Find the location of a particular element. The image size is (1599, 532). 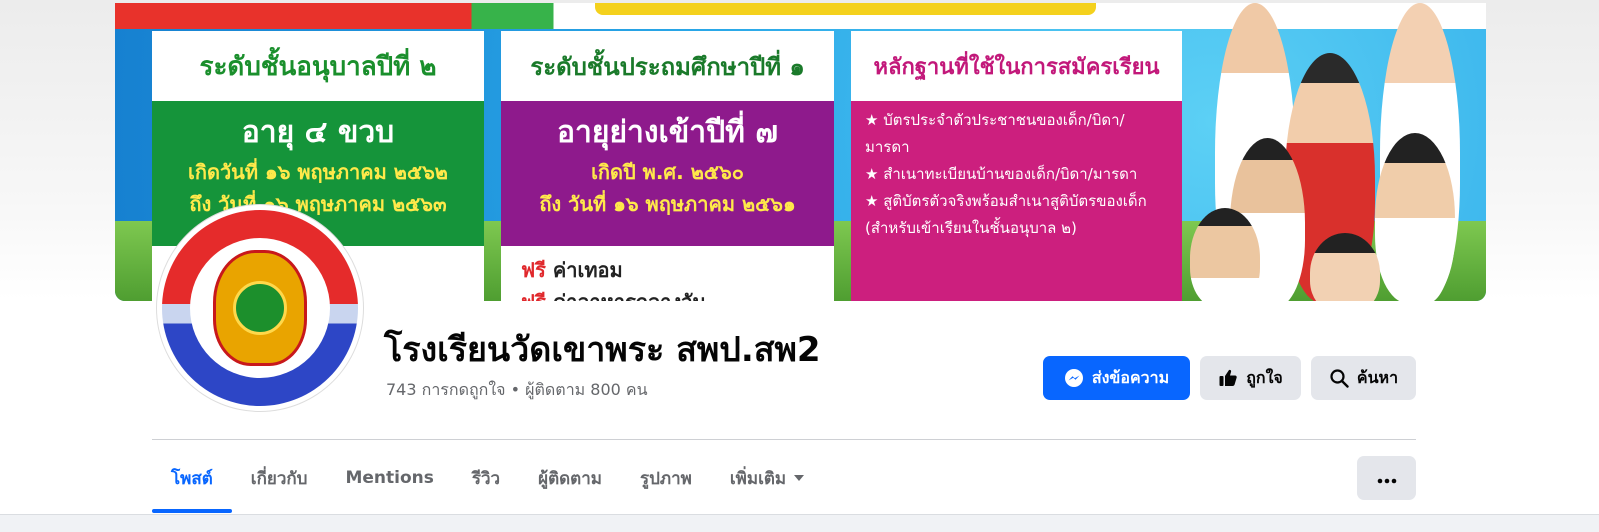

tab-posts: โพสต์ is located at coordinates (192, 484).